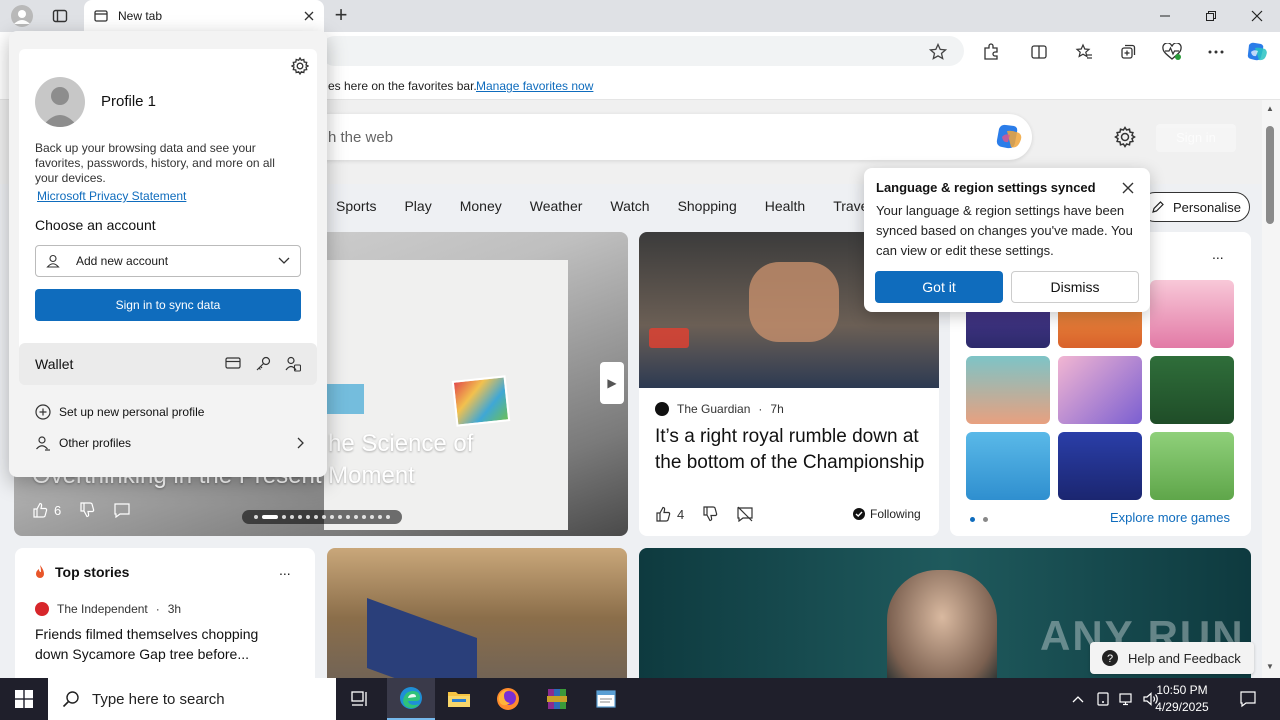 The image size is (1280, 720). I want to click on tray-device-button, so click(1103, 699).